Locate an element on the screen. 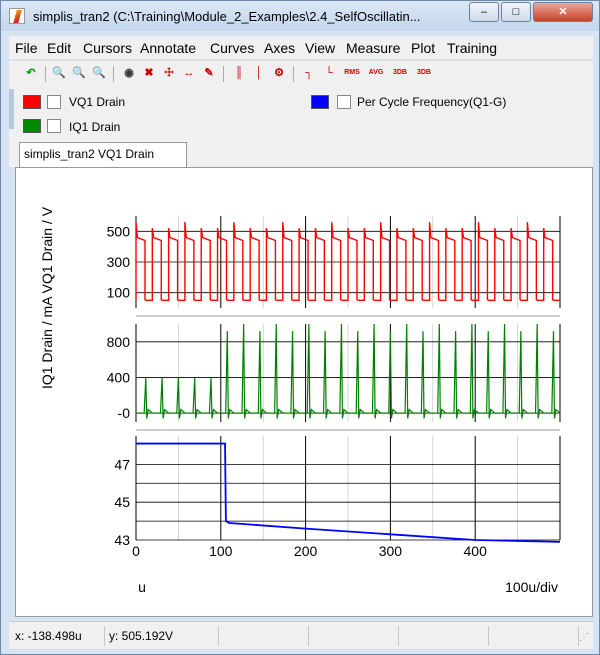 Image resolution: width=600 pixels, height=655 pixels. legend-swatch-iq1 is located at coordinates (32, 126).